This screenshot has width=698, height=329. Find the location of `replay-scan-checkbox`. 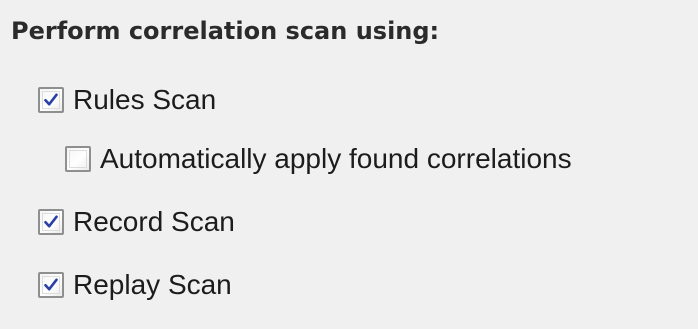

replay-scan-checkbox is located at coordinates (51, 285).